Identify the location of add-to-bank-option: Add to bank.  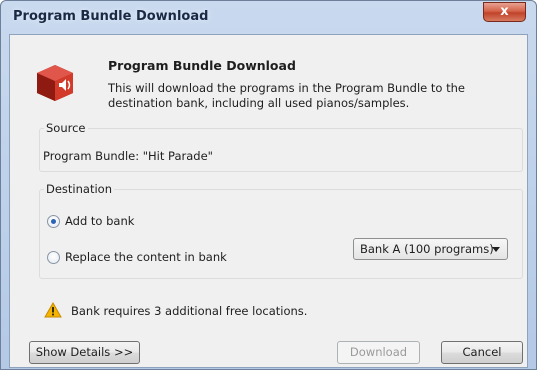
(90, 221).